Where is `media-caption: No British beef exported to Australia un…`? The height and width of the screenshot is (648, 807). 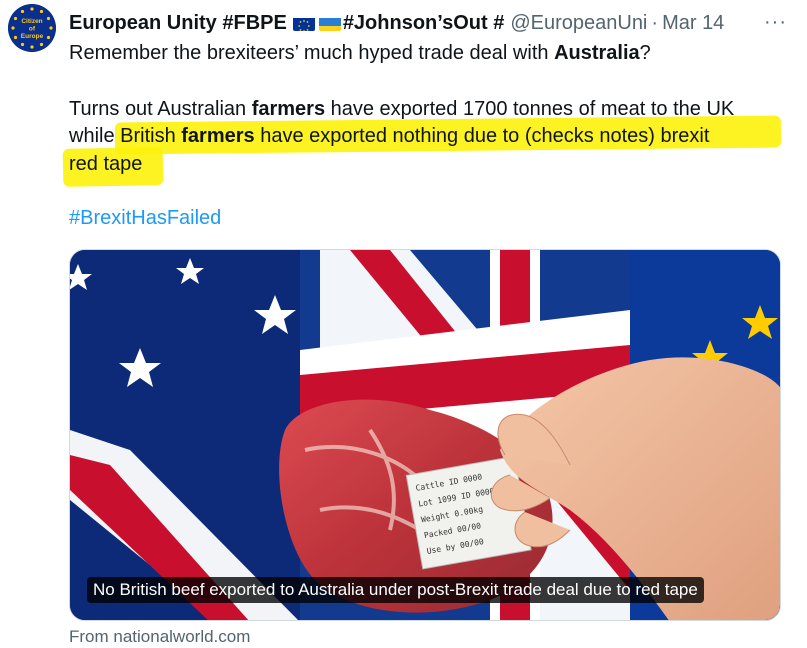
media-caption: No British beef exported to Australia un… is located at coordinates (395, 590).